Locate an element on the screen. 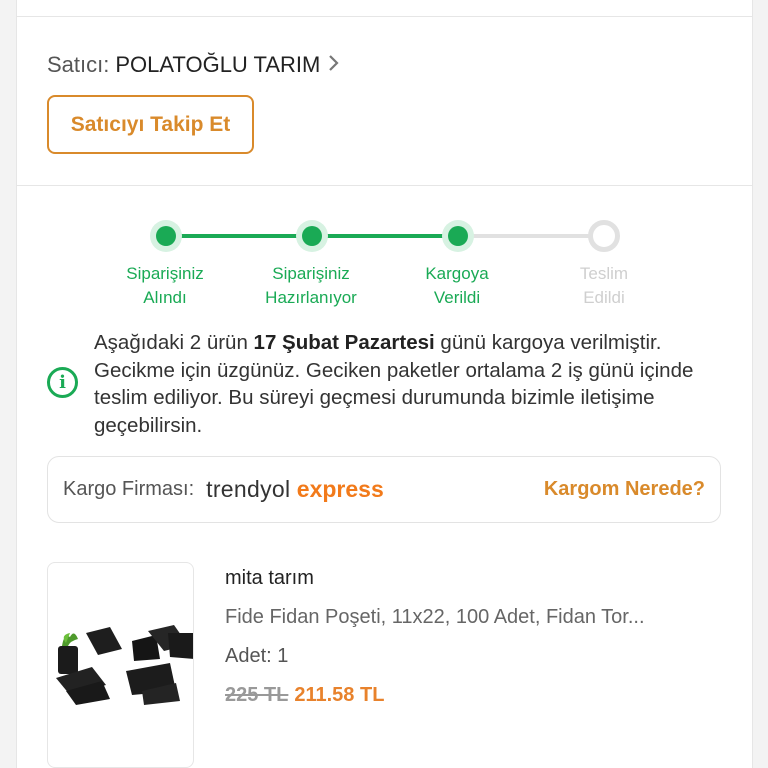  follow-seller-button: Satıcıyı Takip Et is located at coordinates (150, 124).